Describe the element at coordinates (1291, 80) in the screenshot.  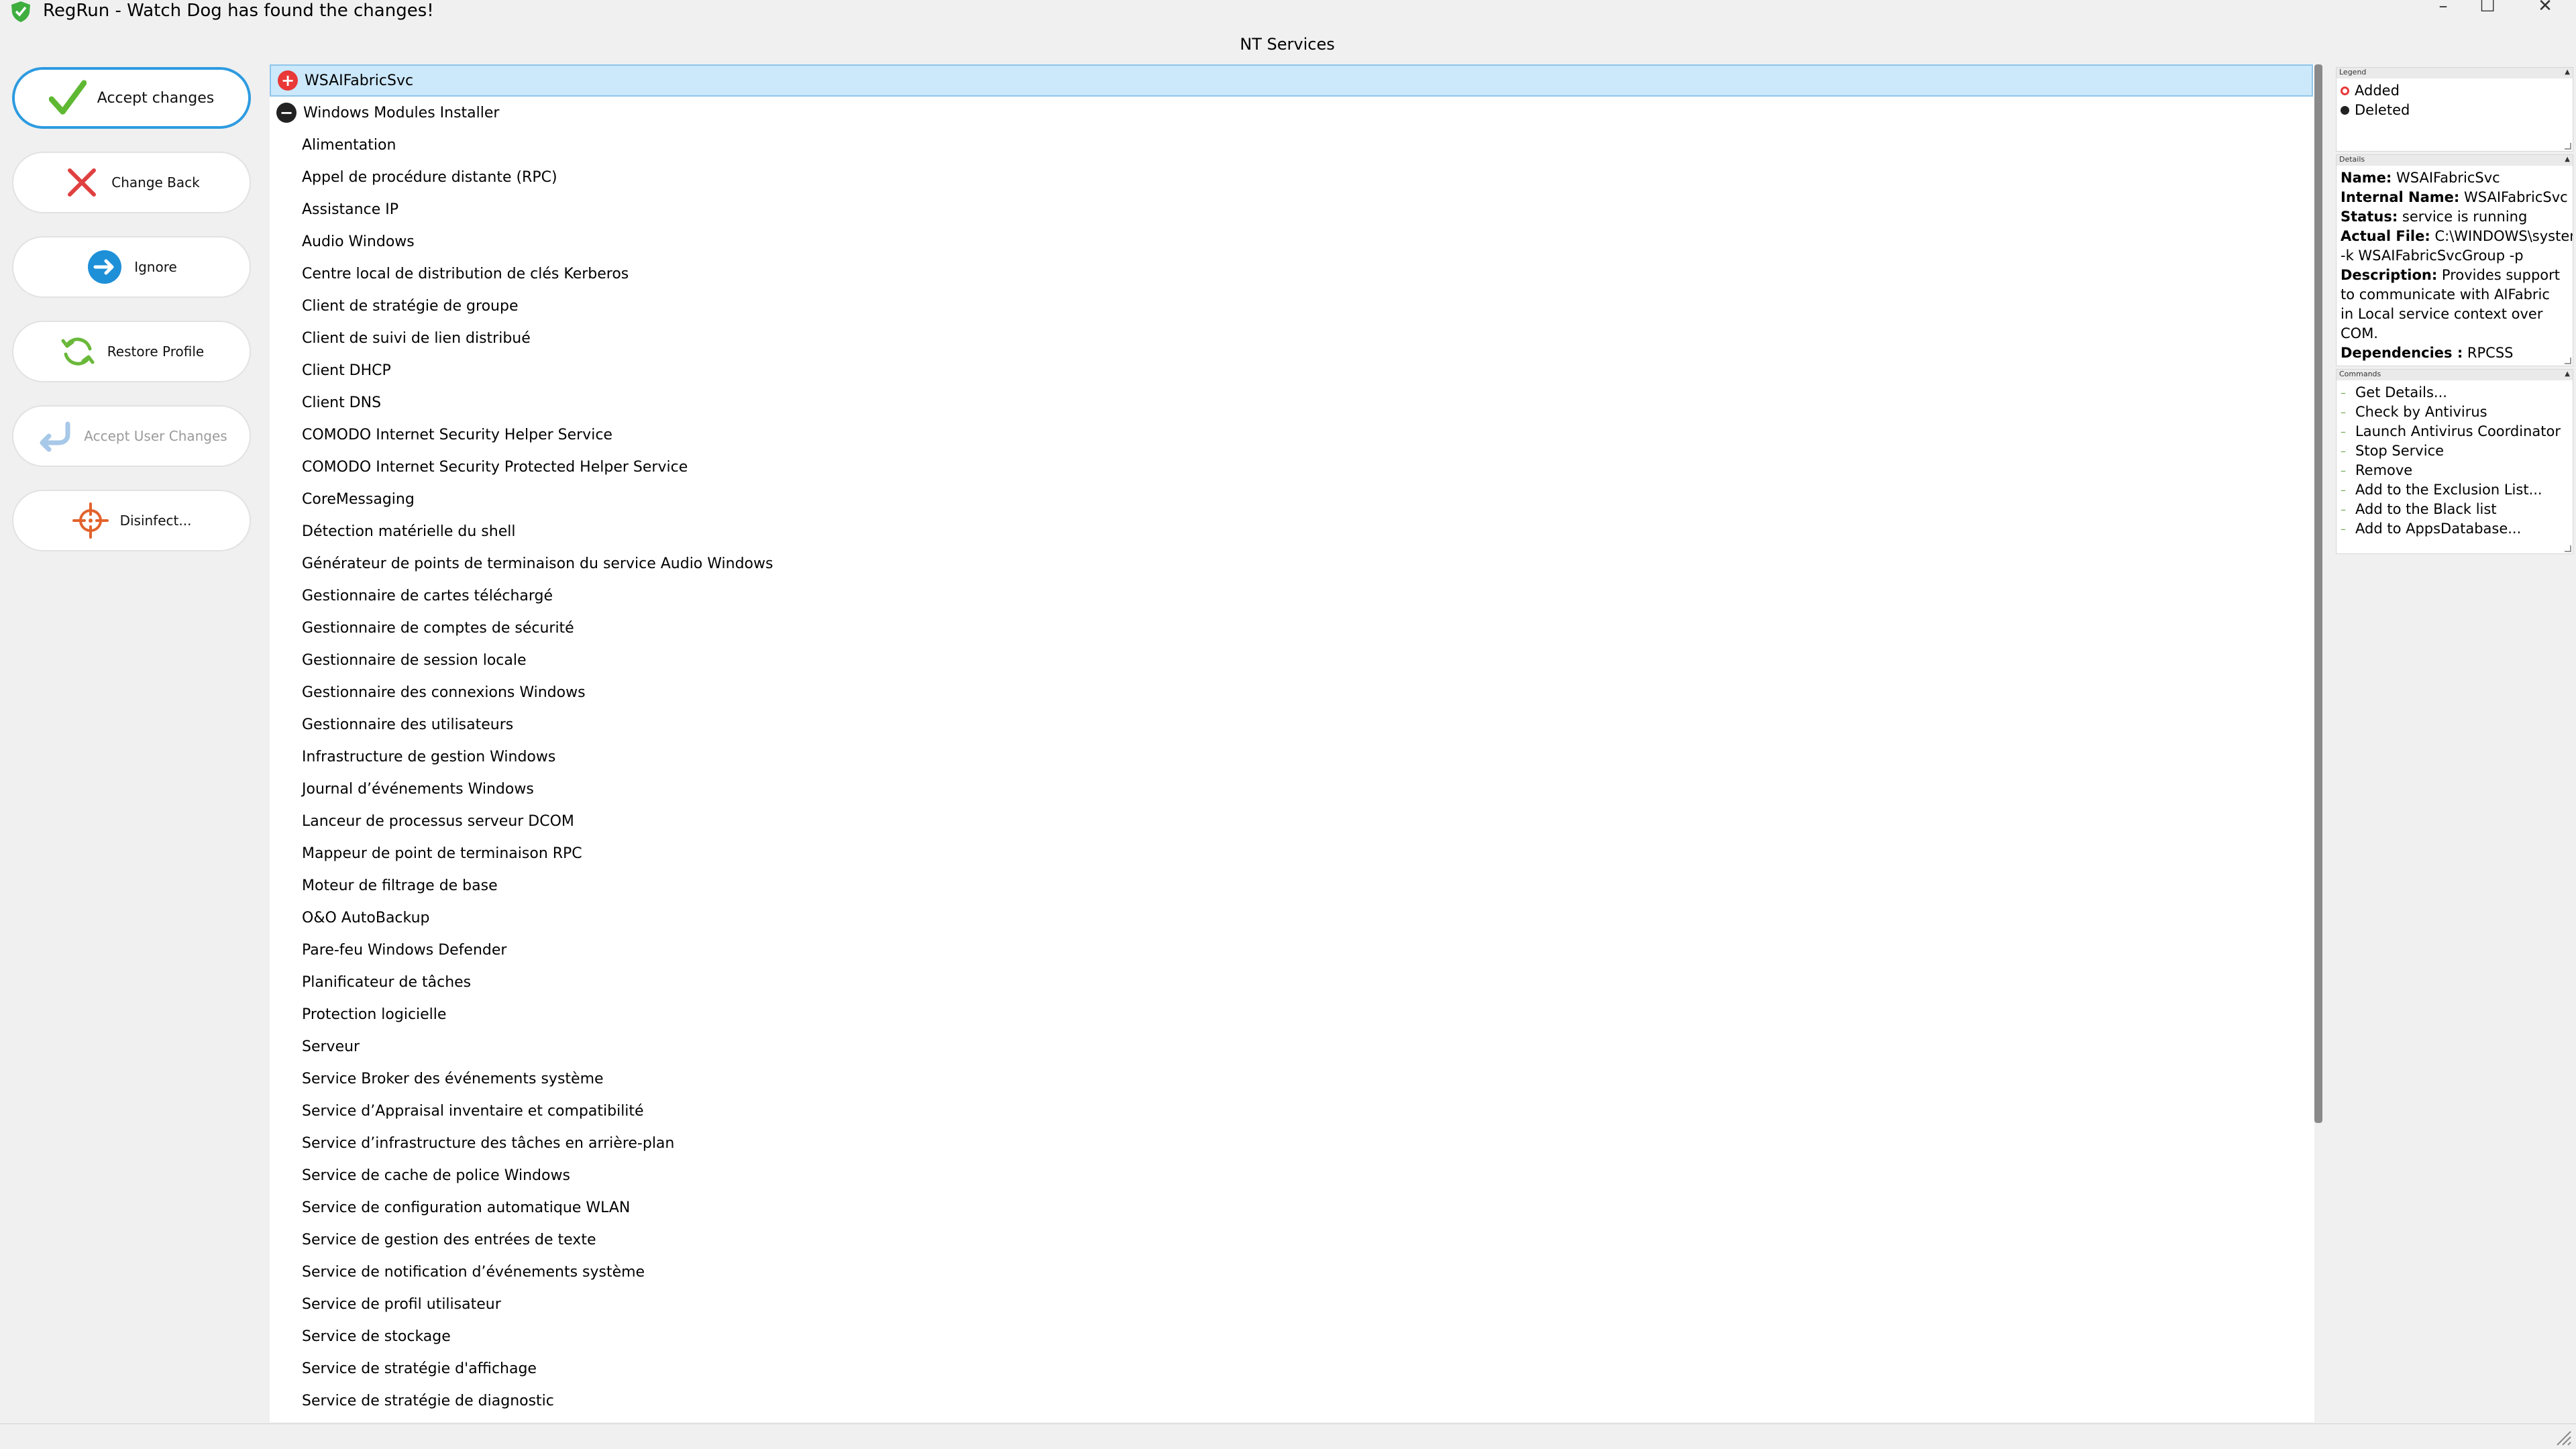
I see `service-row: + WSAIFabricSvc` at that location.